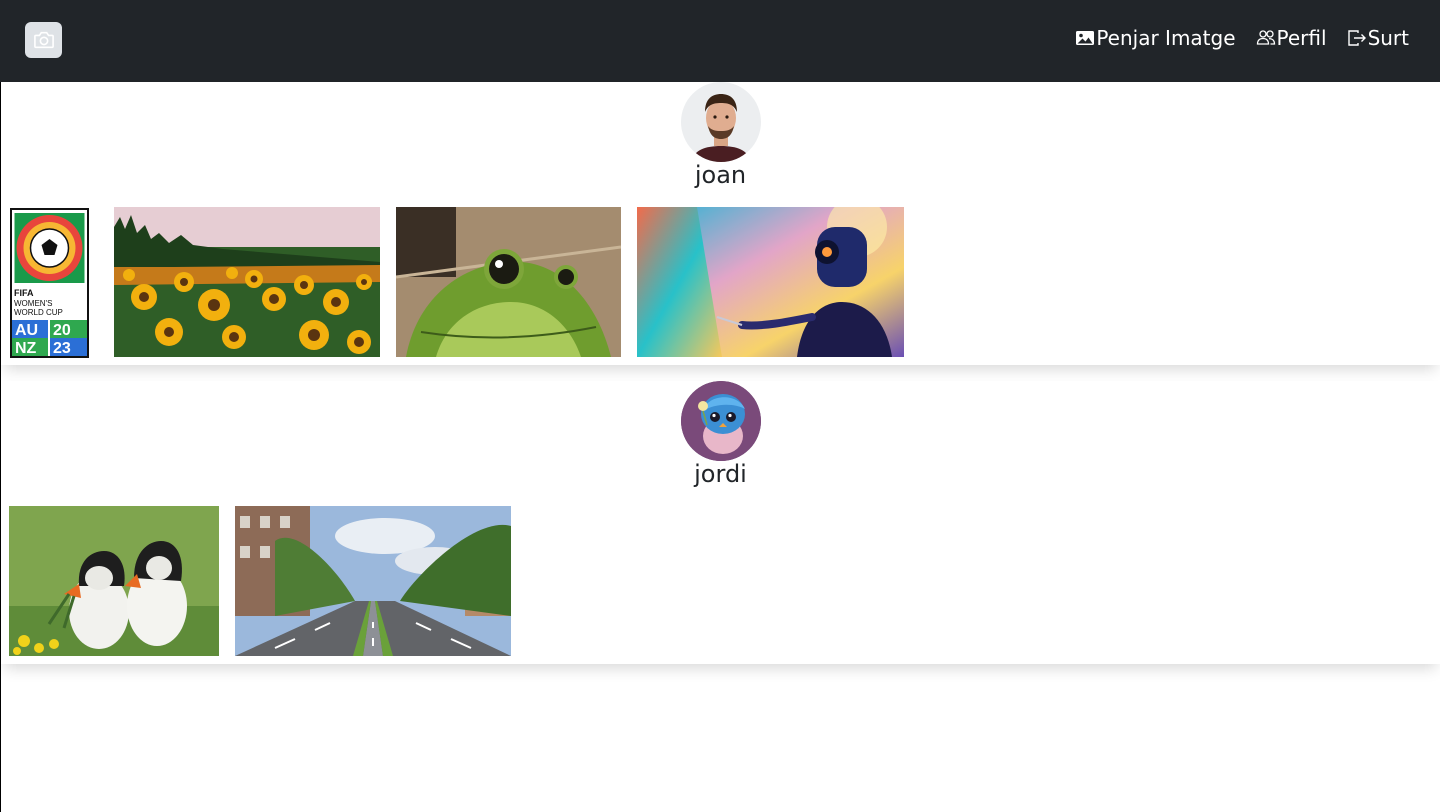 Image resolution: width=1440 pixels, height=812 pixels. I want to click on logo-text-nz: NZ, so click(26, 348).